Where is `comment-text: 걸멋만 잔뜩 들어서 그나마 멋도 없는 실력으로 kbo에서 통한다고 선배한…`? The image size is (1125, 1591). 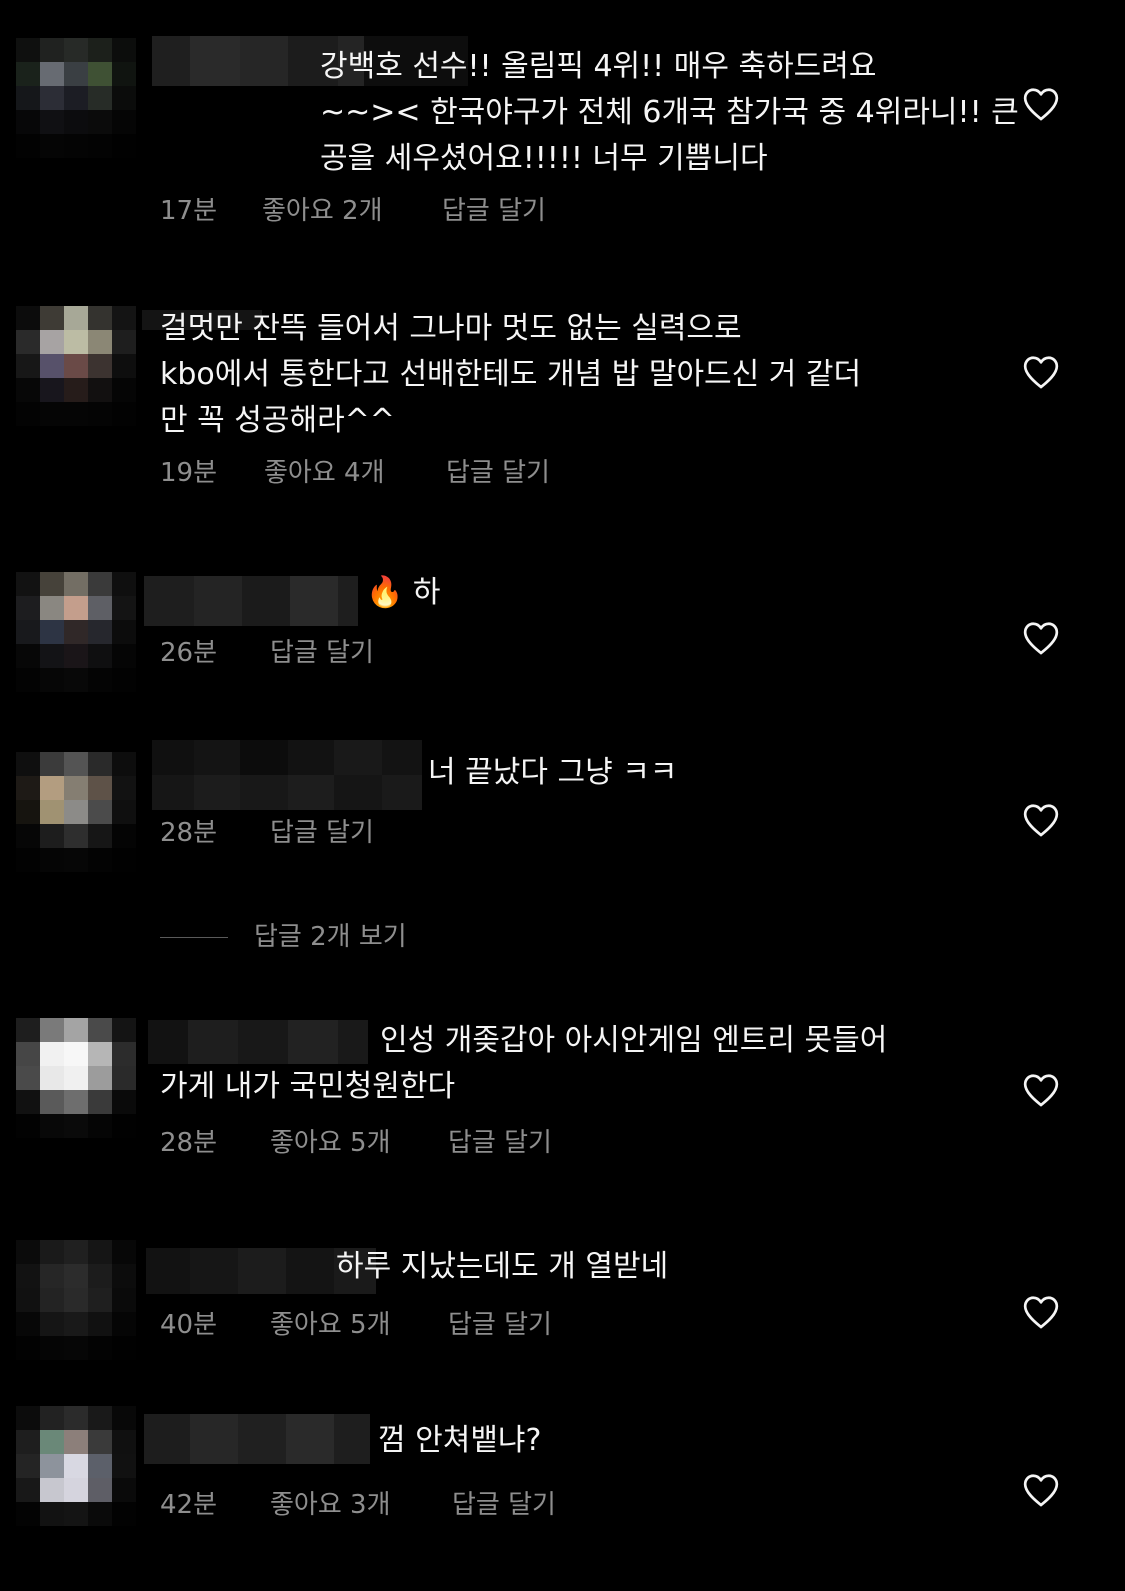 comment-text: 걸멋만 잔뜩 들어서 그나마 멋도 없는 실력으로 kbo에서 통한다고 선배한… is located at coordinates (511, 374).